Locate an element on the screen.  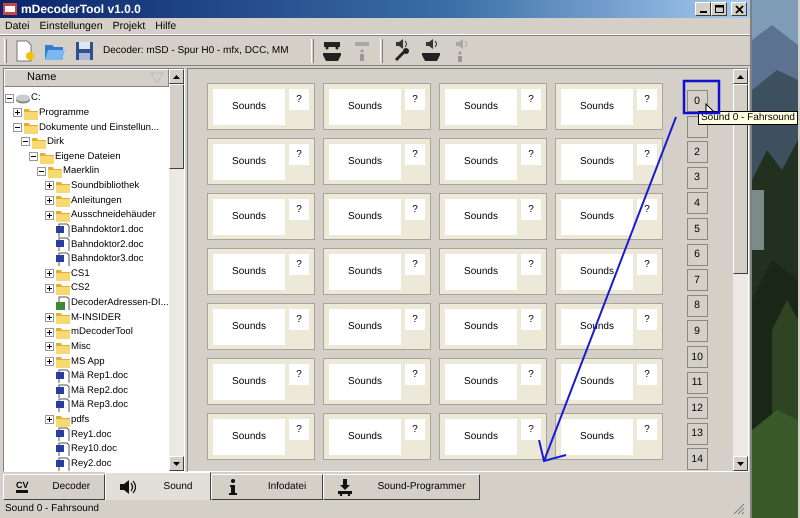
menu-item: Einstellungen is located at coordinates (71, 26).